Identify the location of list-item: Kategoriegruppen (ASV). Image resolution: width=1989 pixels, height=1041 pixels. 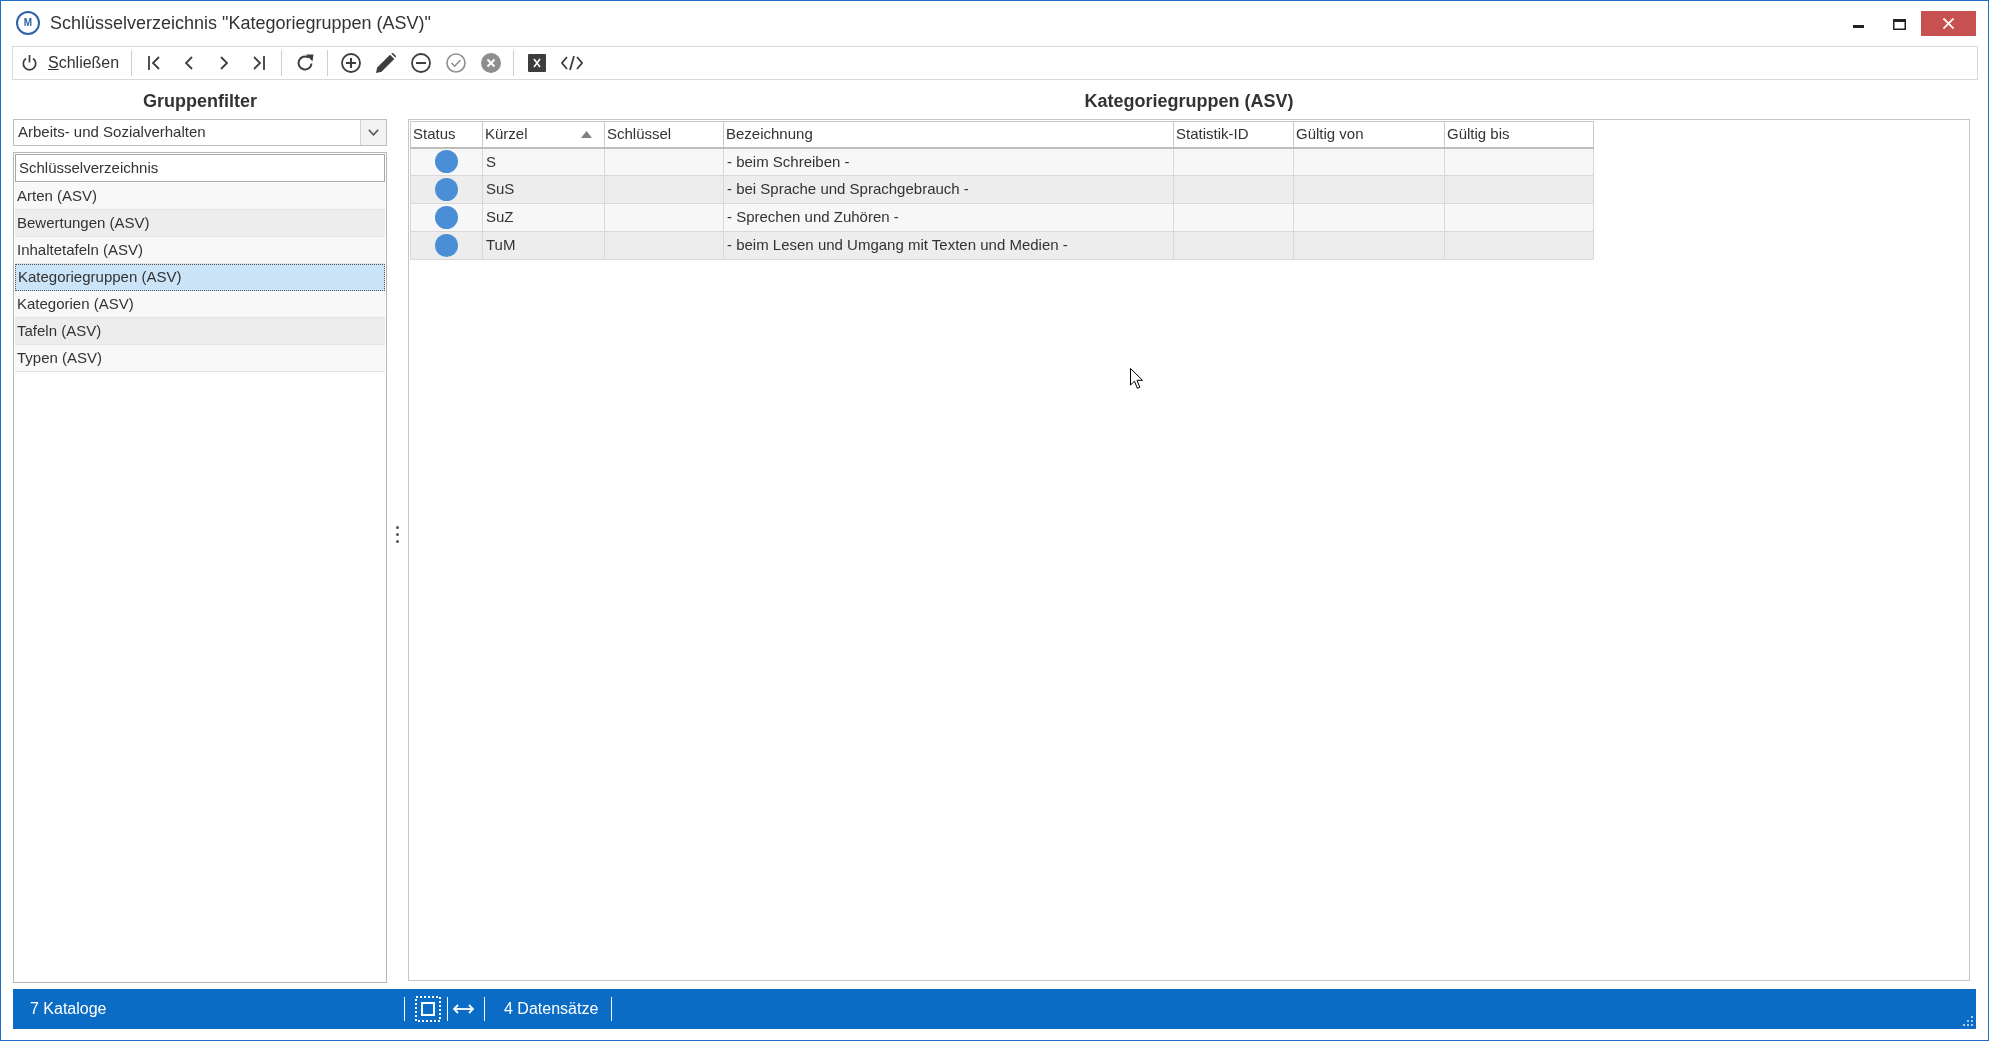
(200, 277).